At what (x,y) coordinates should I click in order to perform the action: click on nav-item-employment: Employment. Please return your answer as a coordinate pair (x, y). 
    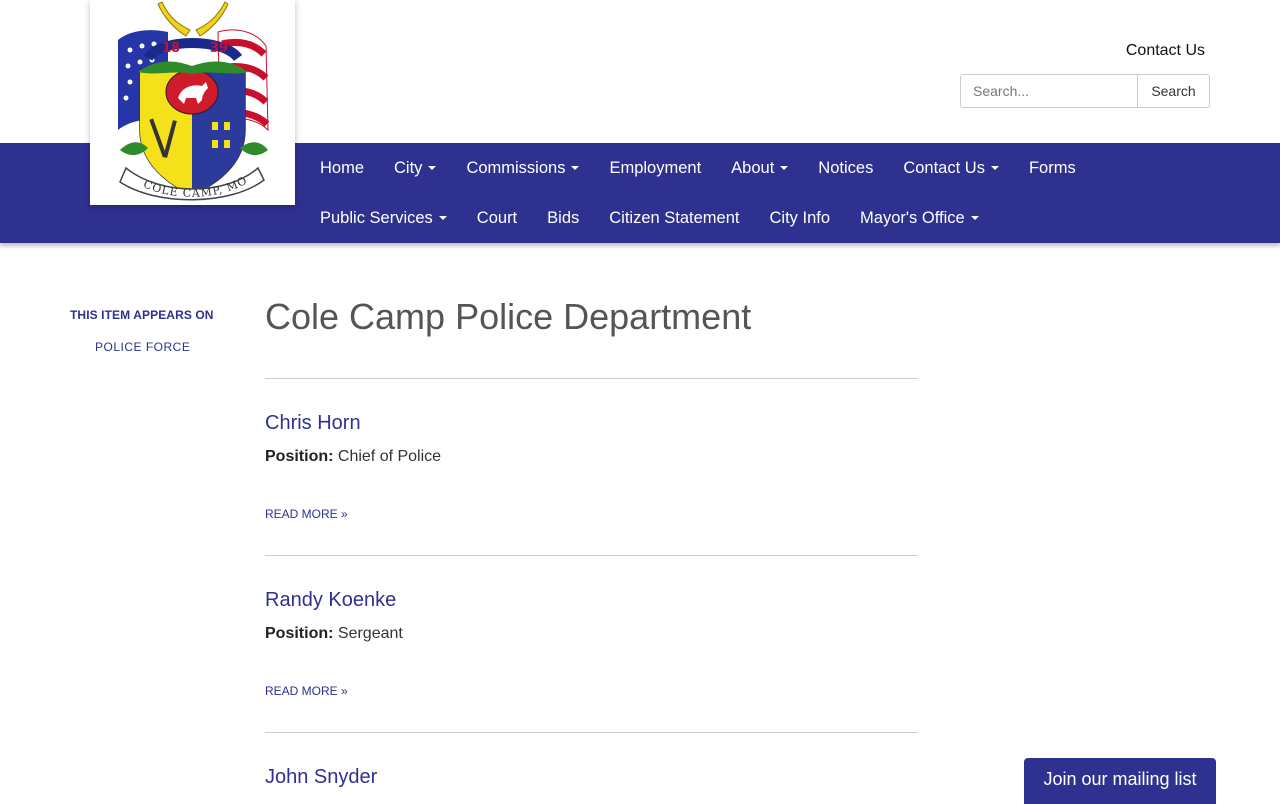
    Looking at the image, I should click on (655, 168).